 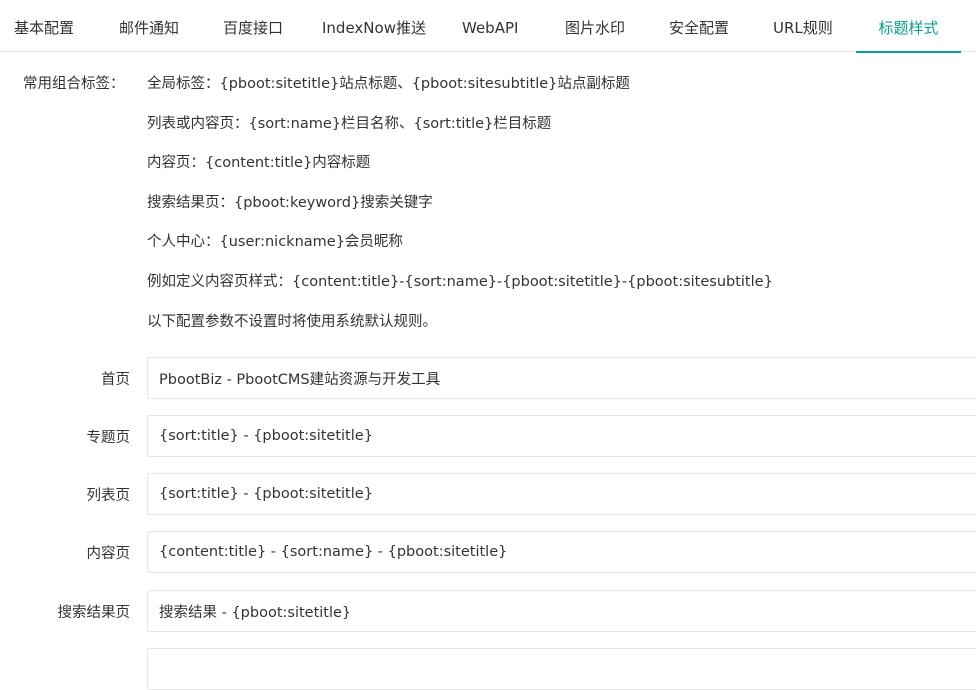 What do you see at coordinates (349, 124) in the screenshot?
I see `hint-list-content-tags: 列表或内容页：{sort:name}栏目名称、{sort:title}栏目标题` at bounding box center [349, 124].